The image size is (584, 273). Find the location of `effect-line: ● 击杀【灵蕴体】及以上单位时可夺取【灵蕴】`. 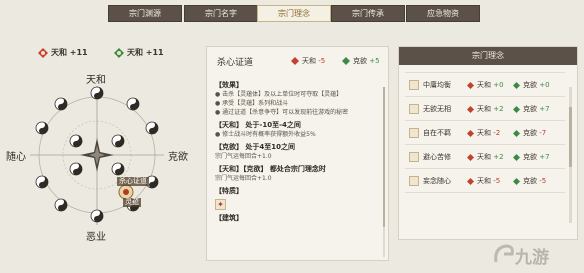

effect-line: ● 击杀【灵蕴体】及以上单位时可夺取【灵蕴】 is located at coordinates (279, 94).